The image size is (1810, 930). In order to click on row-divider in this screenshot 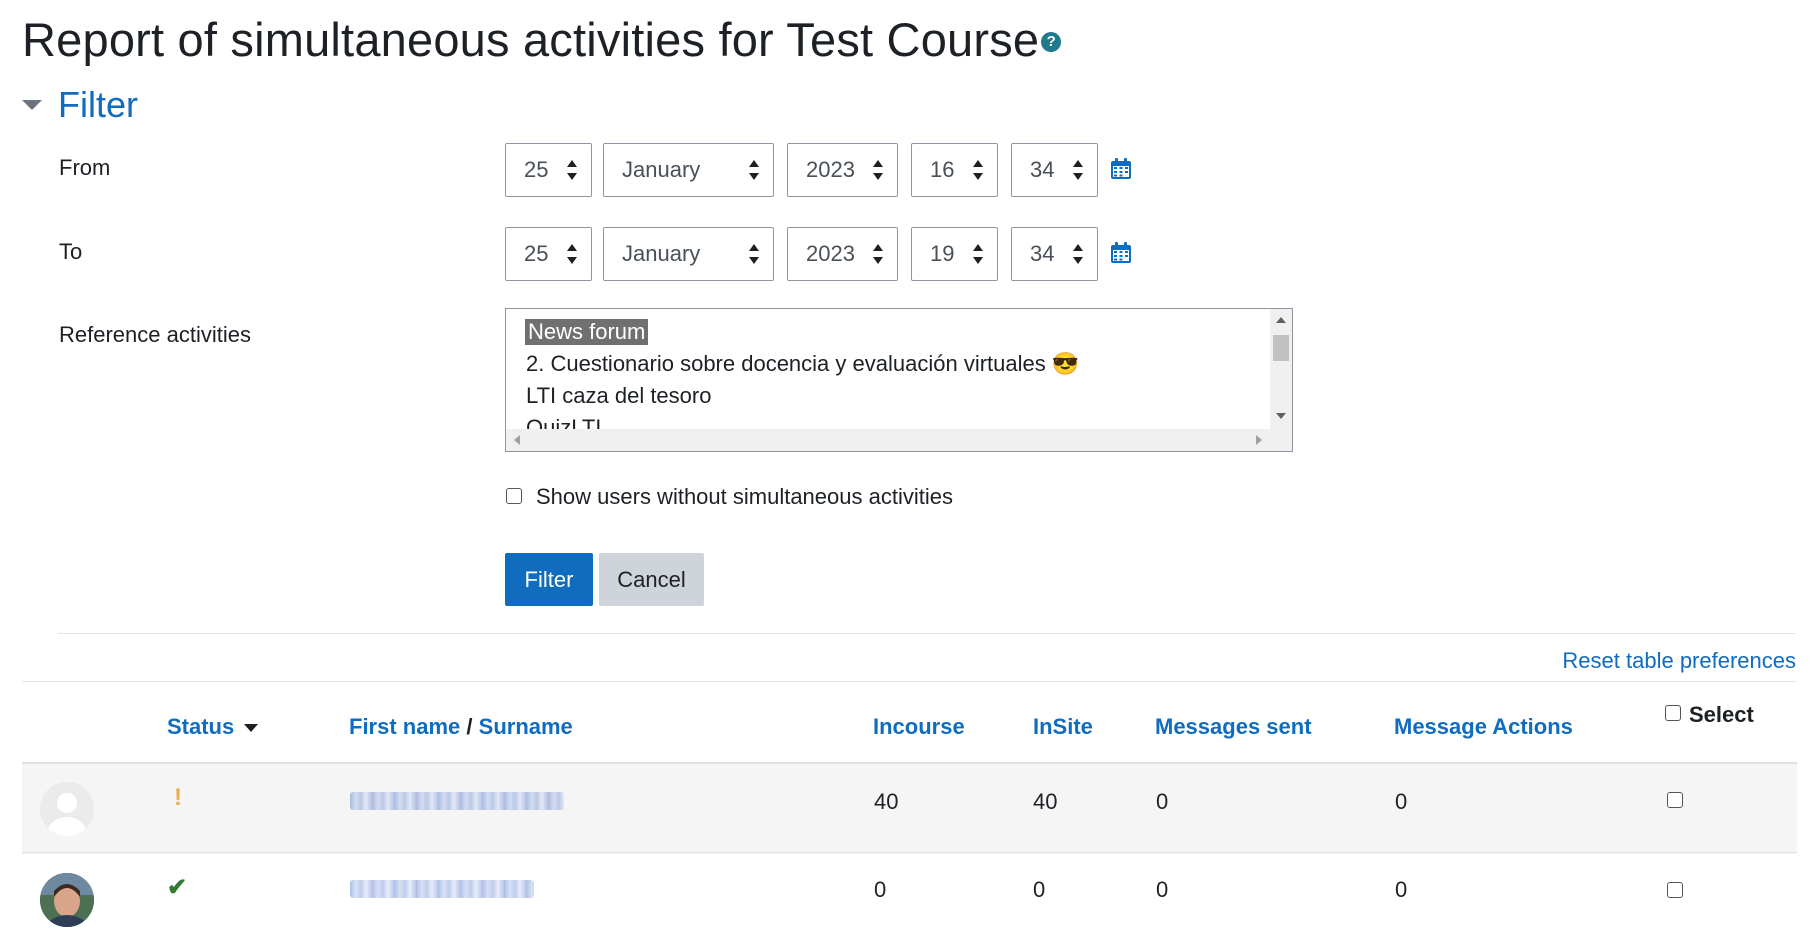, I will do `click(909, 852)`.